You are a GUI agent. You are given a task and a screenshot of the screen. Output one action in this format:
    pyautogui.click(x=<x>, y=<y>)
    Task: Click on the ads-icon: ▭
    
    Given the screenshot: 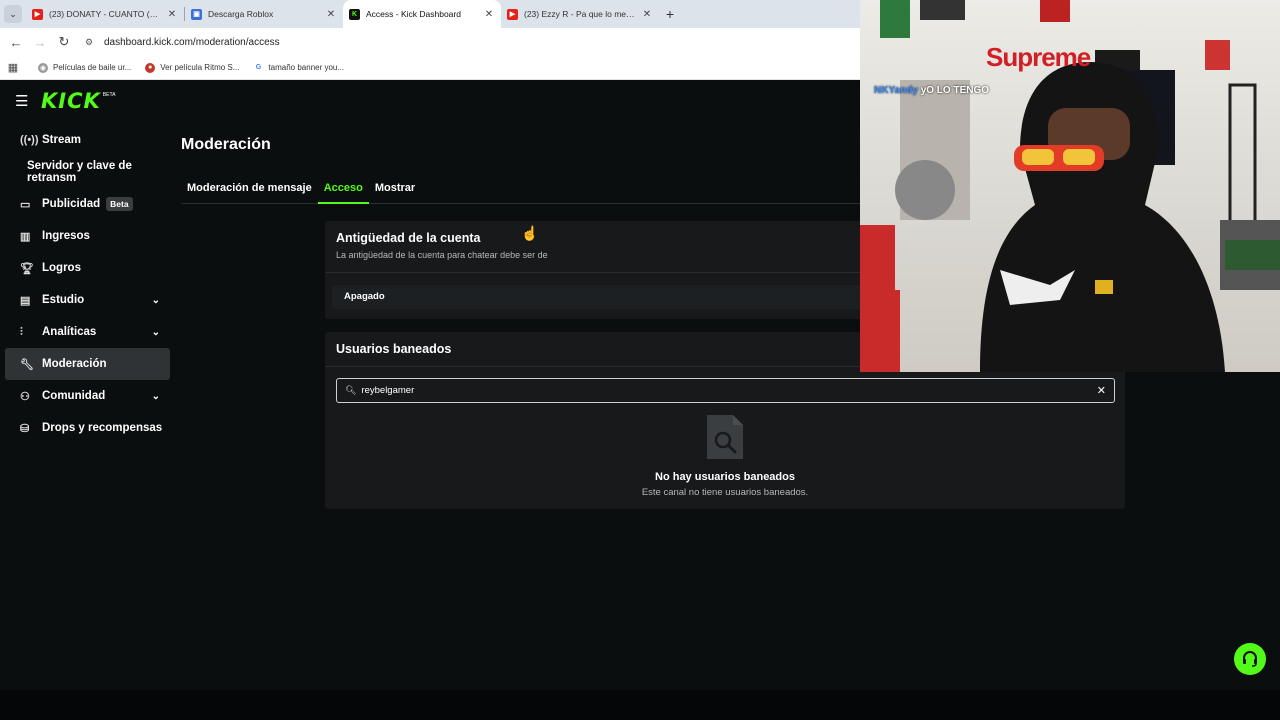 What is the action you would take?
    pyautogui.click(x=25, y=204)
    